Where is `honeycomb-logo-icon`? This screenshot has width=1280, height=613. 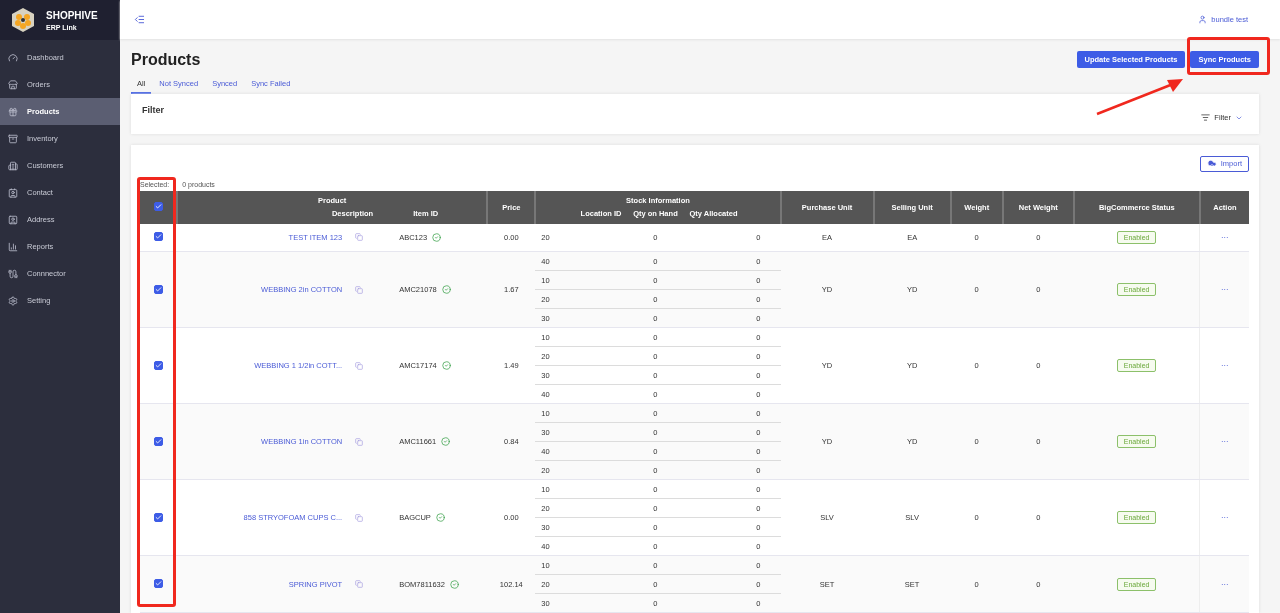 honeycomb-logo-icon is located at coordinates (23, 20).